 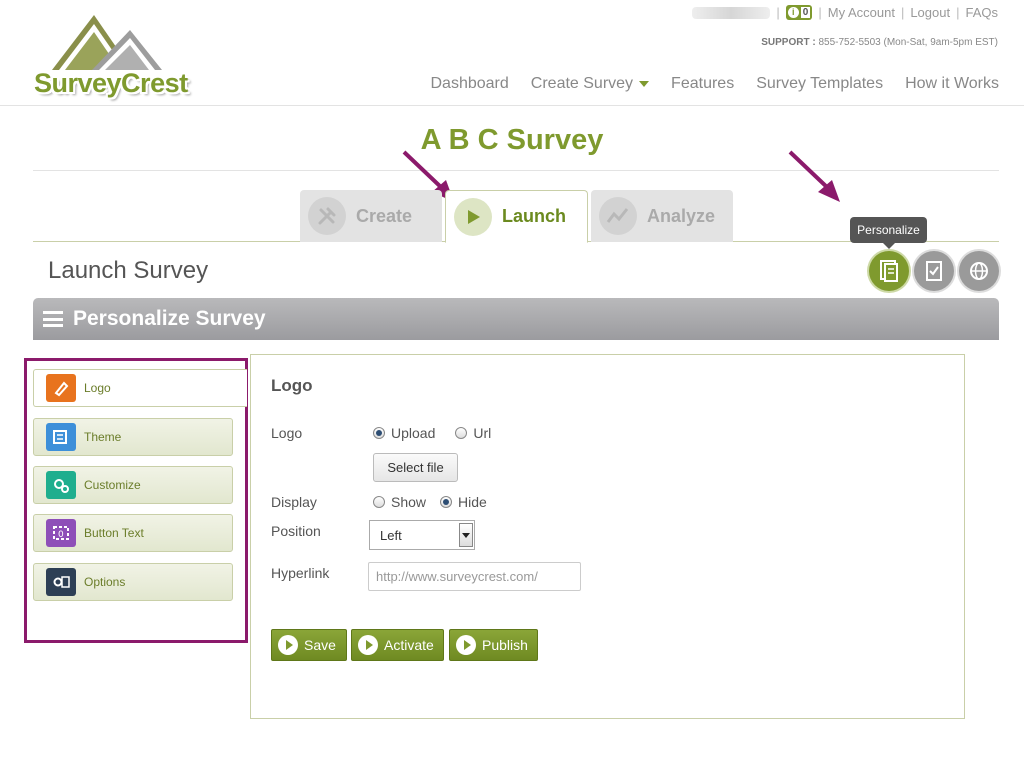 I want to click on my-account-link: My Account, so click(x=861, y=12).